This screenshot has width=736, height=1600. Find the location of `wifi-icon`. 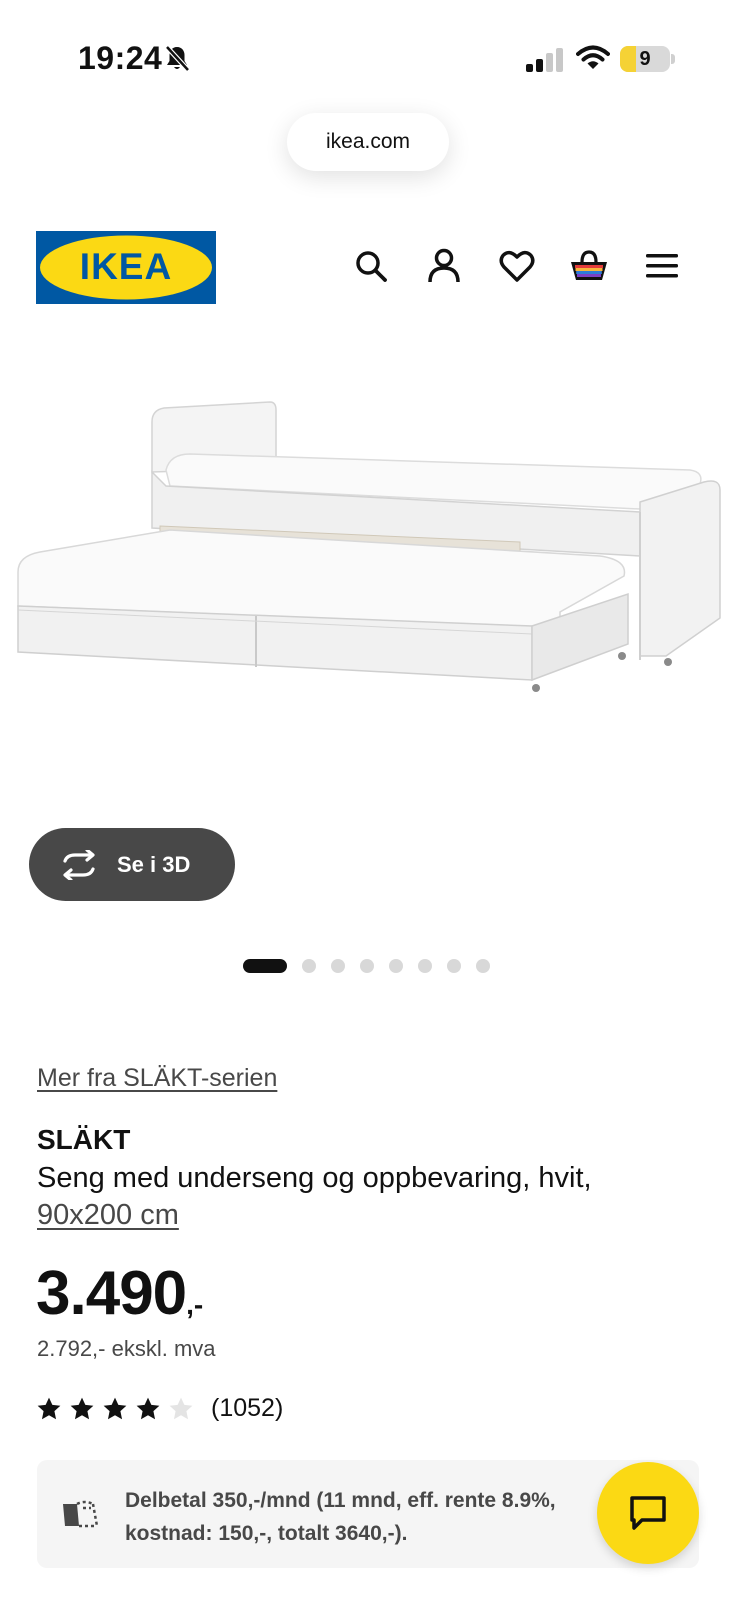

wifi-icon is located at coordinates (593, 57).